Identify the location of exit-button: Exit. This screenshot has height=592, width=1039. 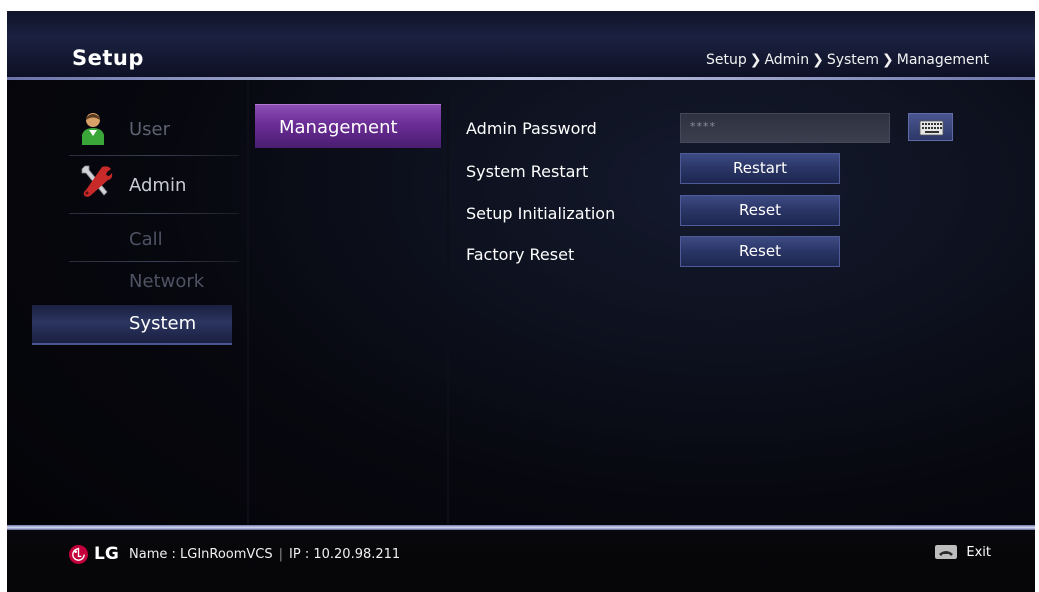
(951, 555).